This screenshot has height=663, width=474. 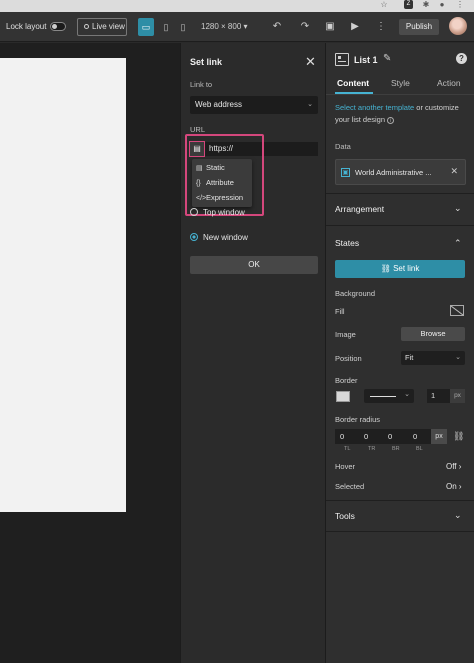 I want to click on publish-button: Publish, so click(x=419, y=27).